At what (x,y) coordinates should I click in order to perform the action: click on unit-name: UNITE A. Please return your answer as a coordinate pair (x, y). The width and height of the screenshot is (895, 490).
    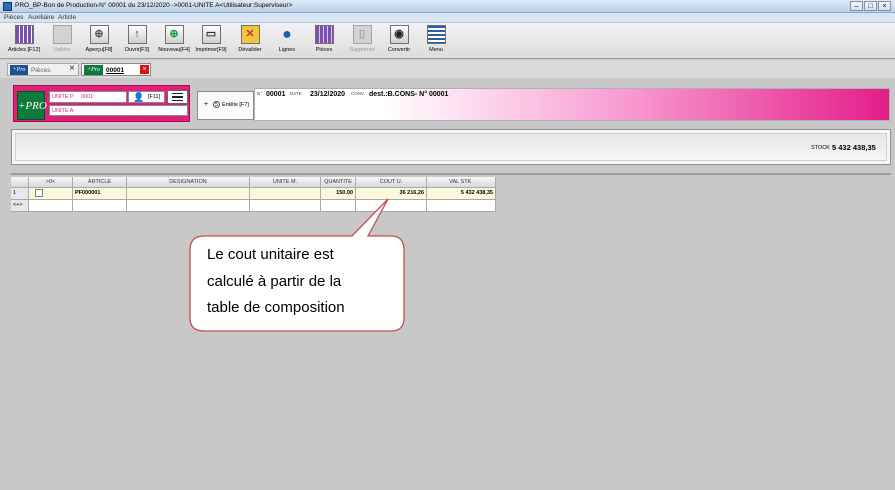
    Looking at the image, I should click on (63, 111).